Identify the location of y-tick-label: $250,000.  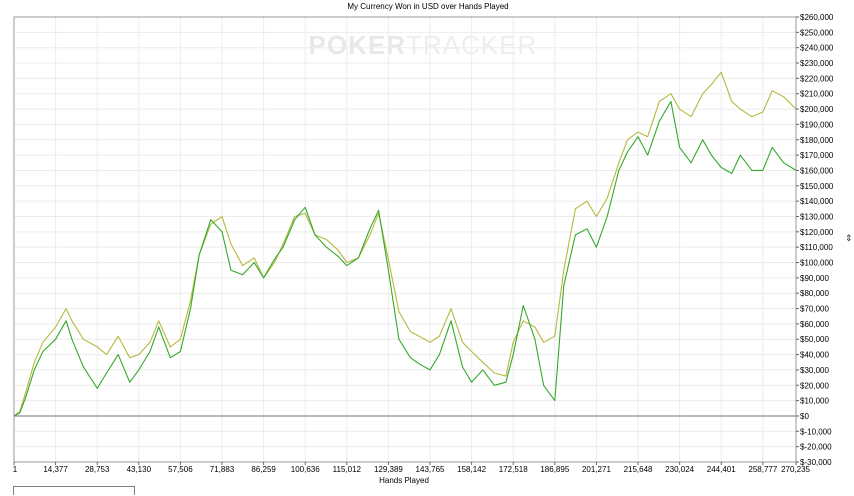
(817, 32).